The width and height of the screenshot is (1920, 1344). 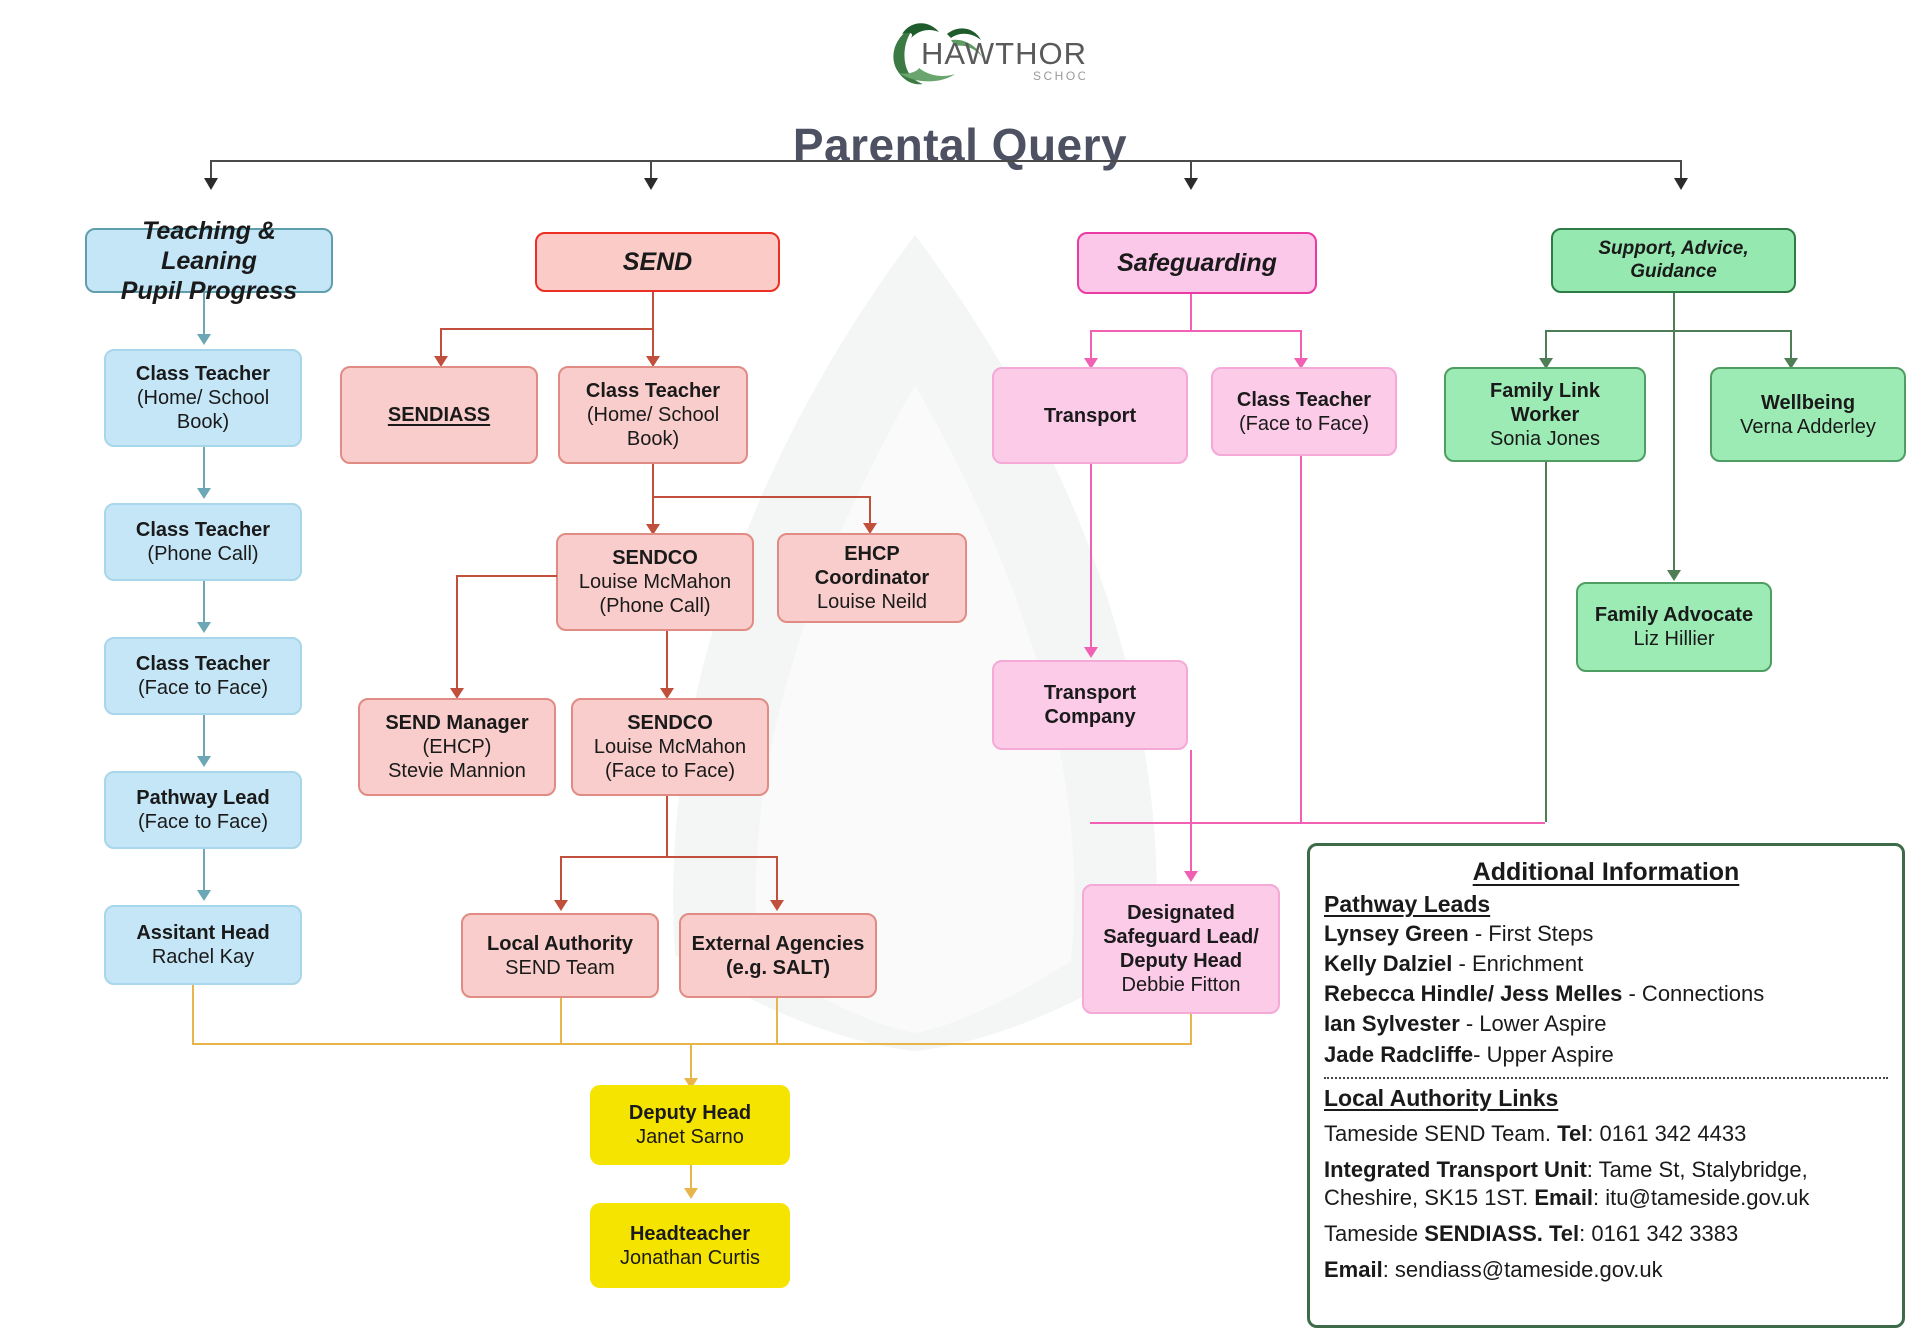 I want to click on node-safeguarding-class-teacher: Class Teacher (Face to Face), so click(x=1304, y=411).